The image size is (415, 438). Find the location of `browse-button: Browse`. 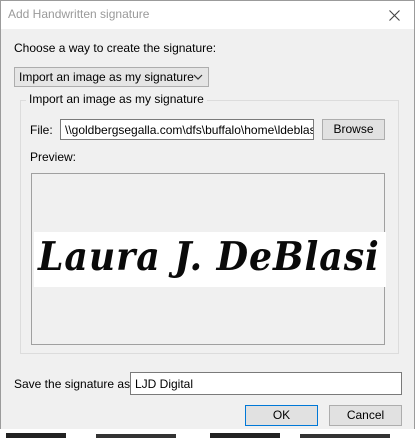

browse-button: Browse is located at coordinates (353, 129).